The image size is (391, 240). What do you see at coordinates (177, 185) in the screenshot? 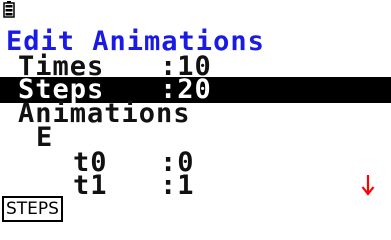
I see `param-value-t1: :1` at bounding box center [177, 185].